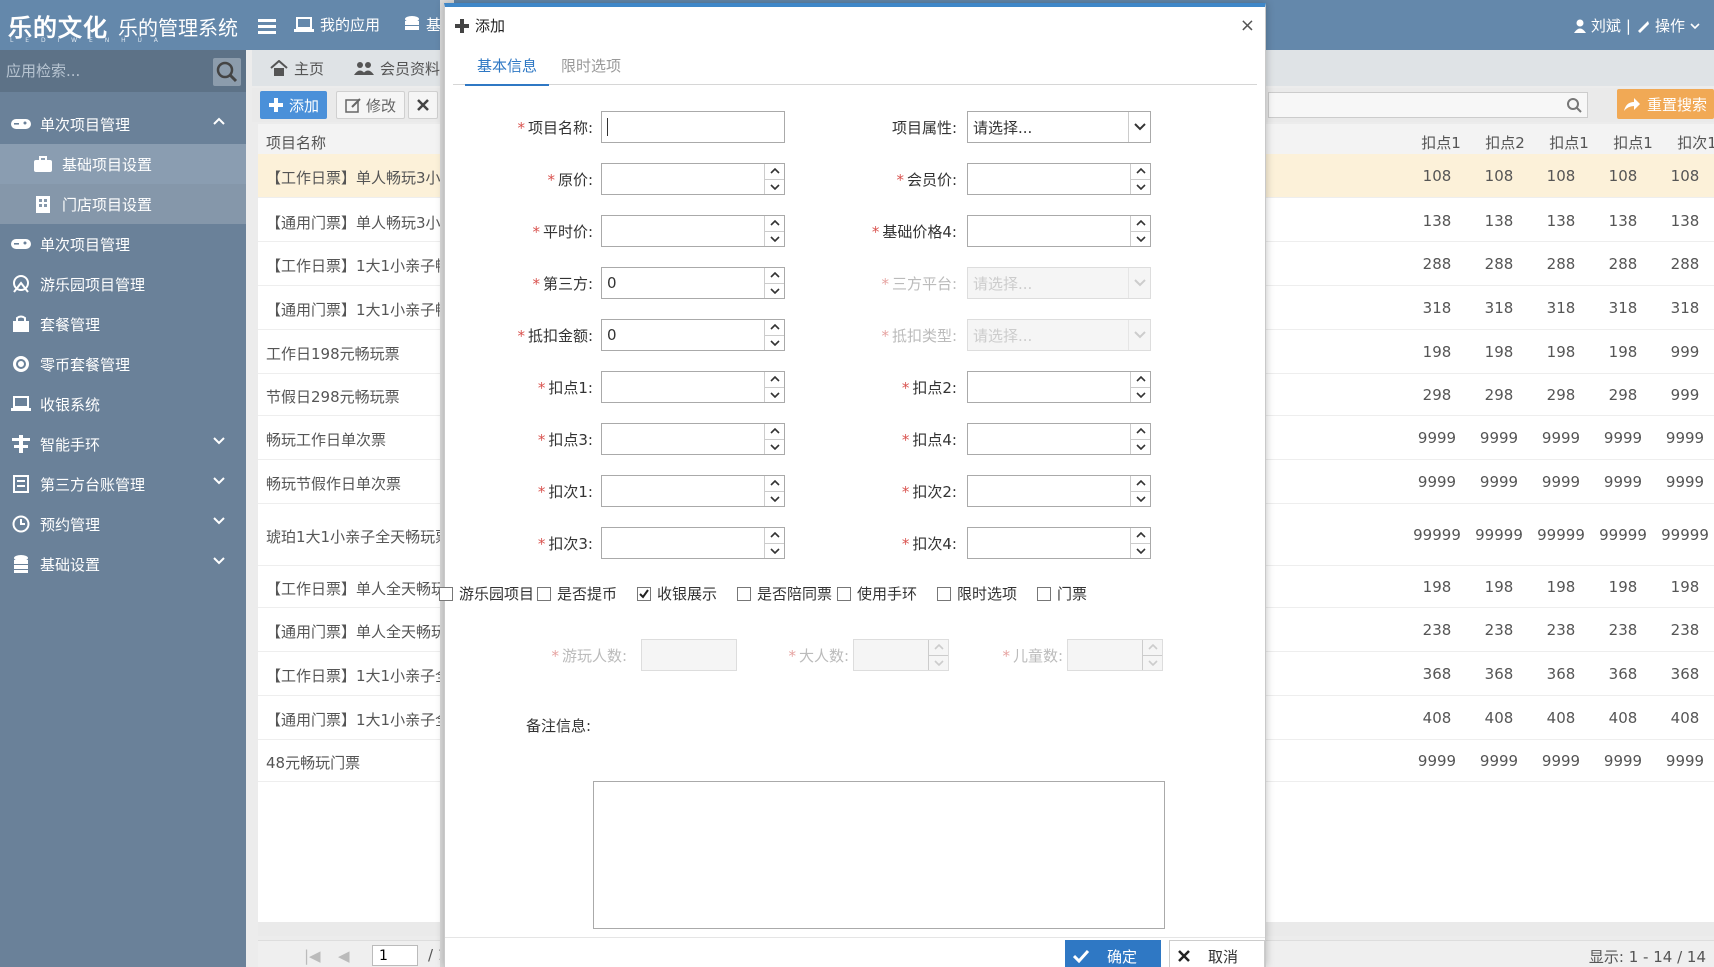 The image size is (1714, 967). I want to click on times2-input, so click(1059, 491).